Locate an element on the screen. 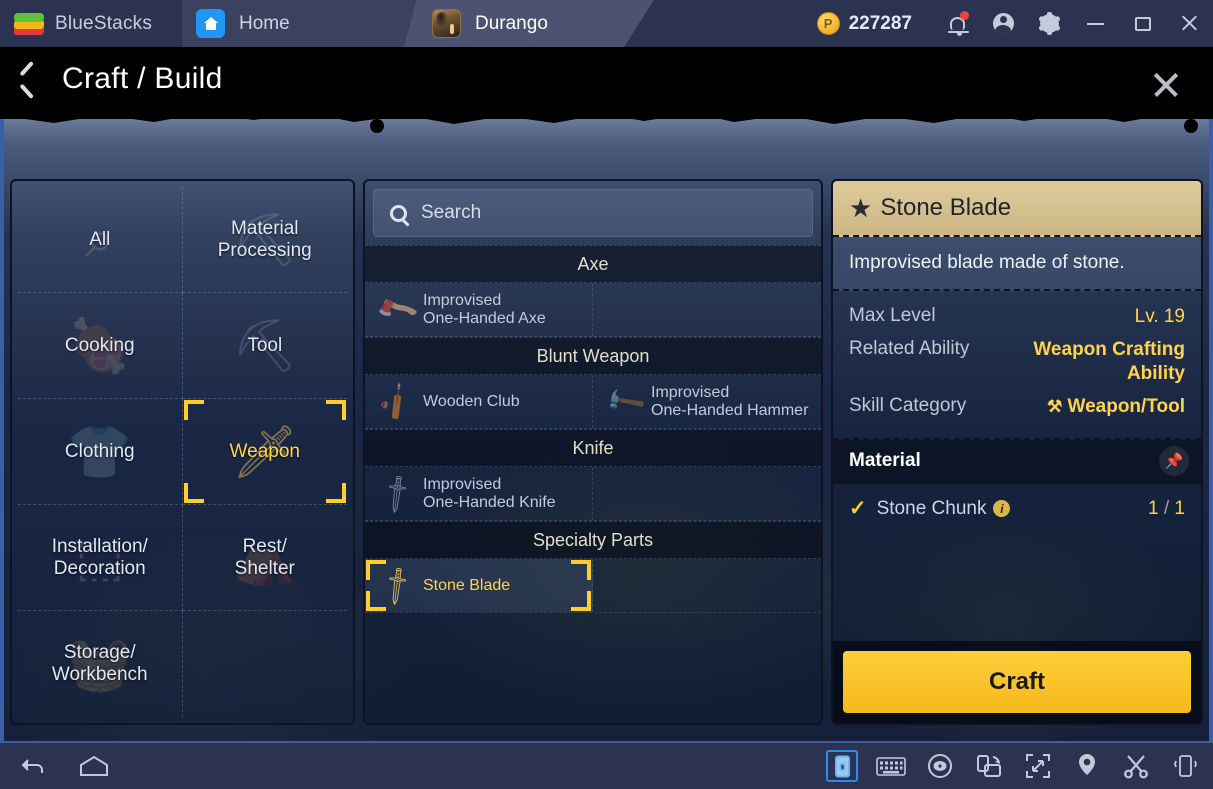  category-label: Cooking is located at coordinates (99, 345).